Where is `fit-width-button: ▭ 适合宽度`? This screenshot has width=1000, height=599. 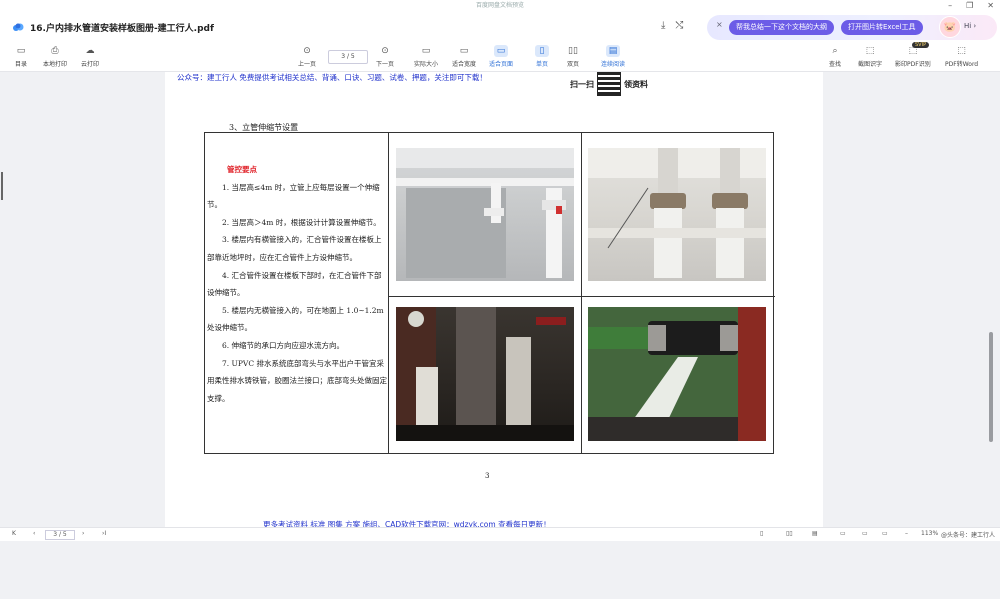
fit-width-button: ▭ 适合宽度 is located at coordinates (464, 56).